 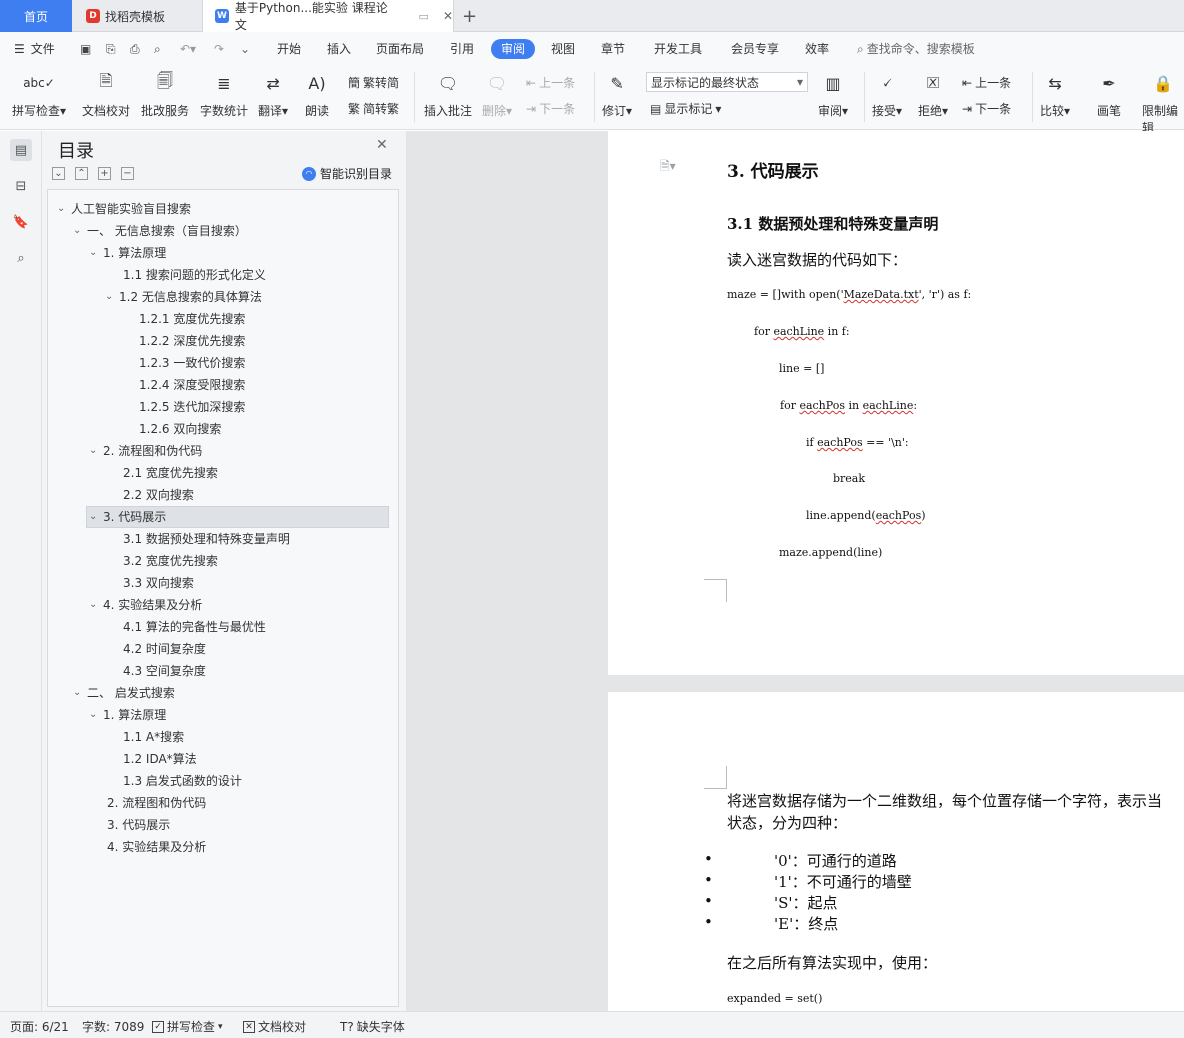 I want to click on toc-item: 4.1 算法的完备性与最优性, so click(x=194, y=627).